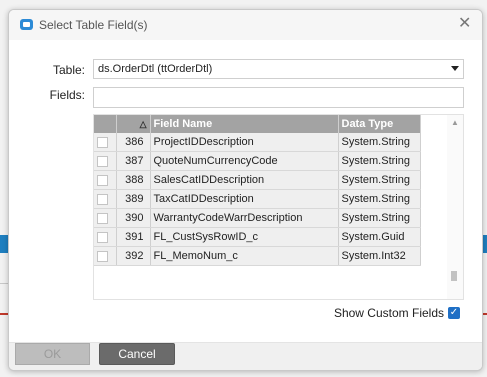 The width and height of the screenshot is (487, 377). I want to click on data-type-cell: System.Int32, so click(379, 256).